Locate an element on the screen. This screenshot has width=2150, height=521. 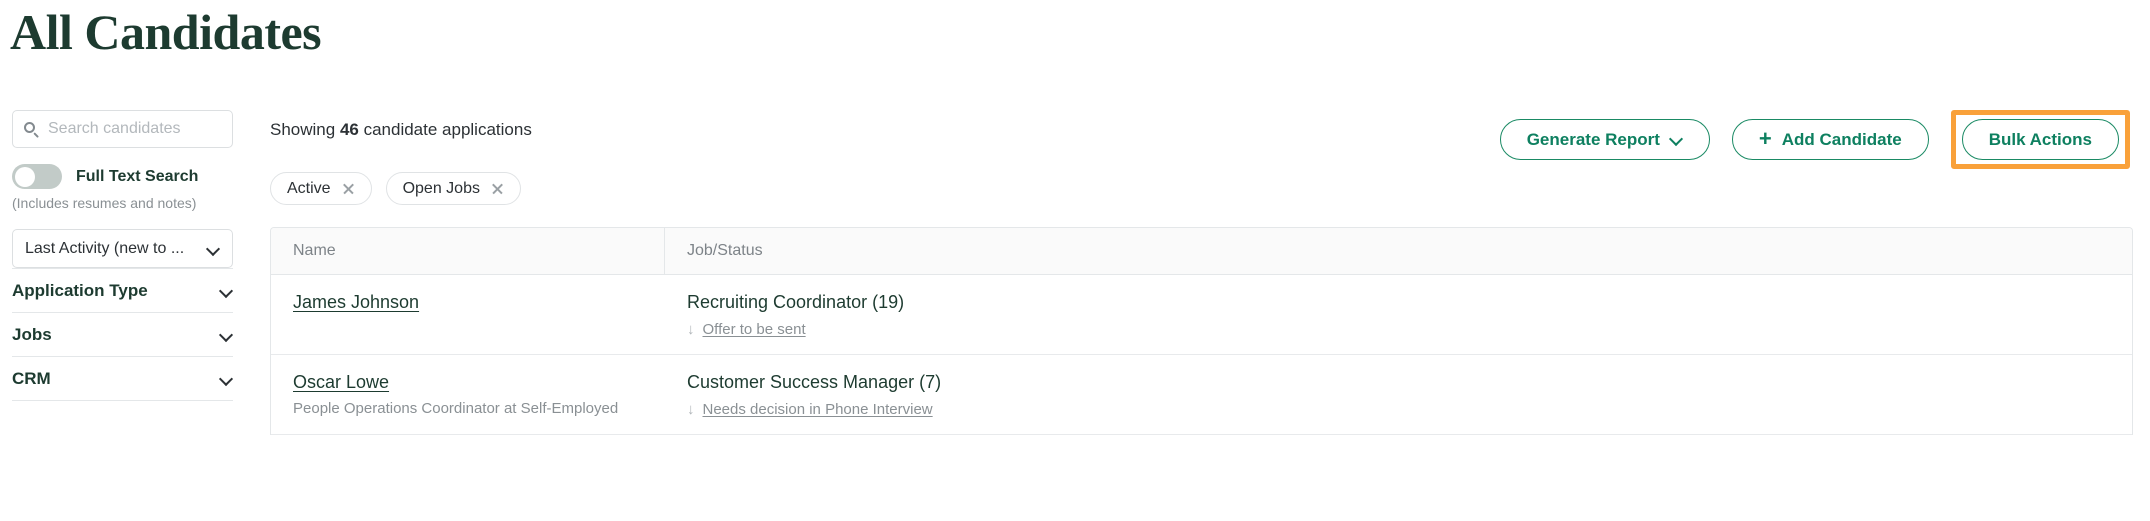
generate-report-label: Generate Report is located at coordinates (1593, 139).